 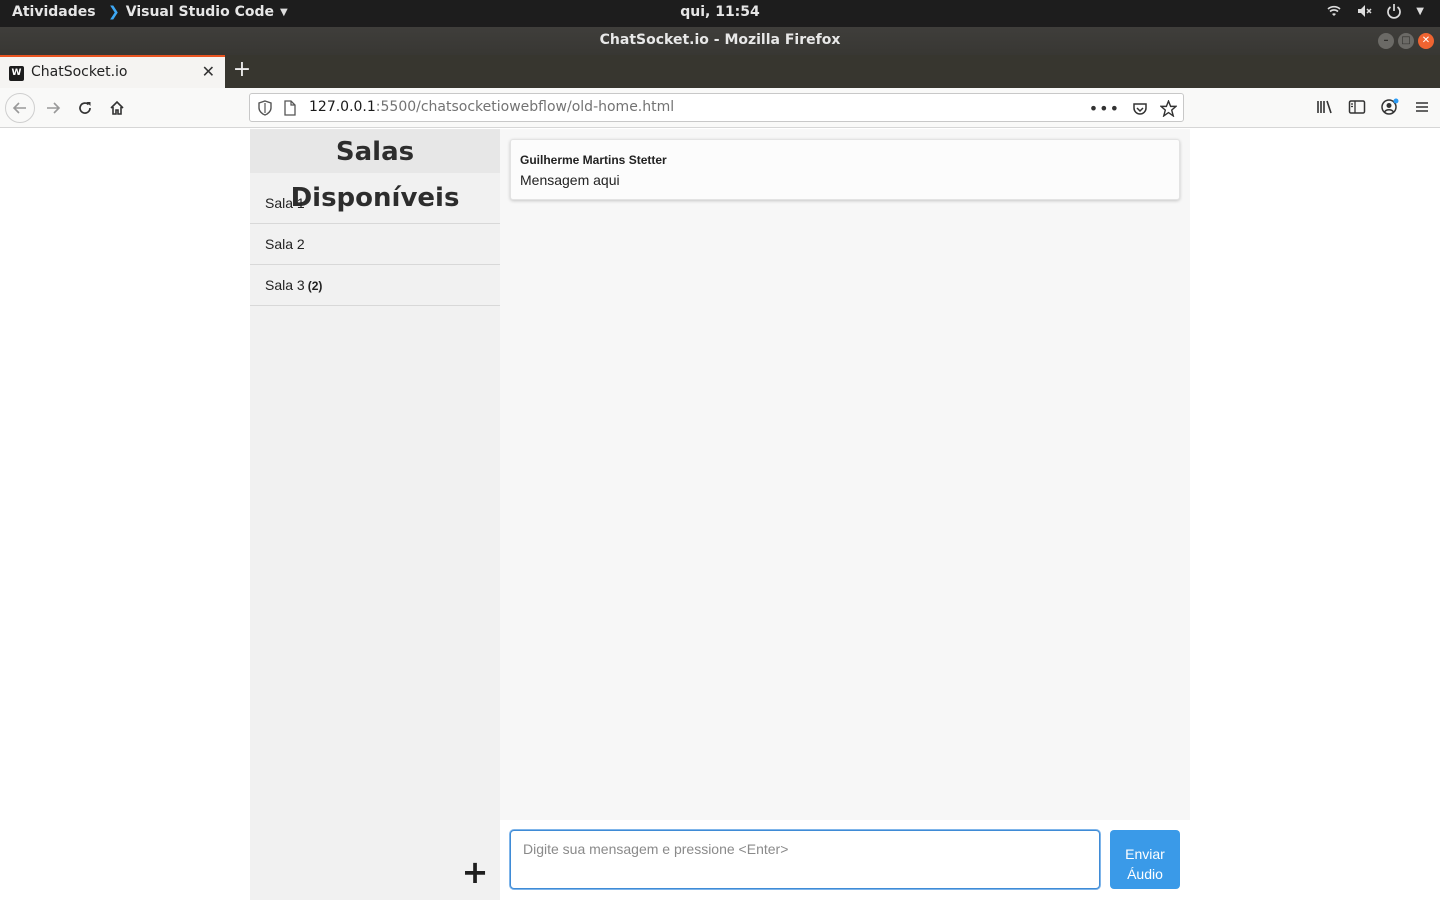 What do you see at coordinates (54, 12) in the screenshot?
I see `activities-button: Atividades` at bounding box center [54, 12].